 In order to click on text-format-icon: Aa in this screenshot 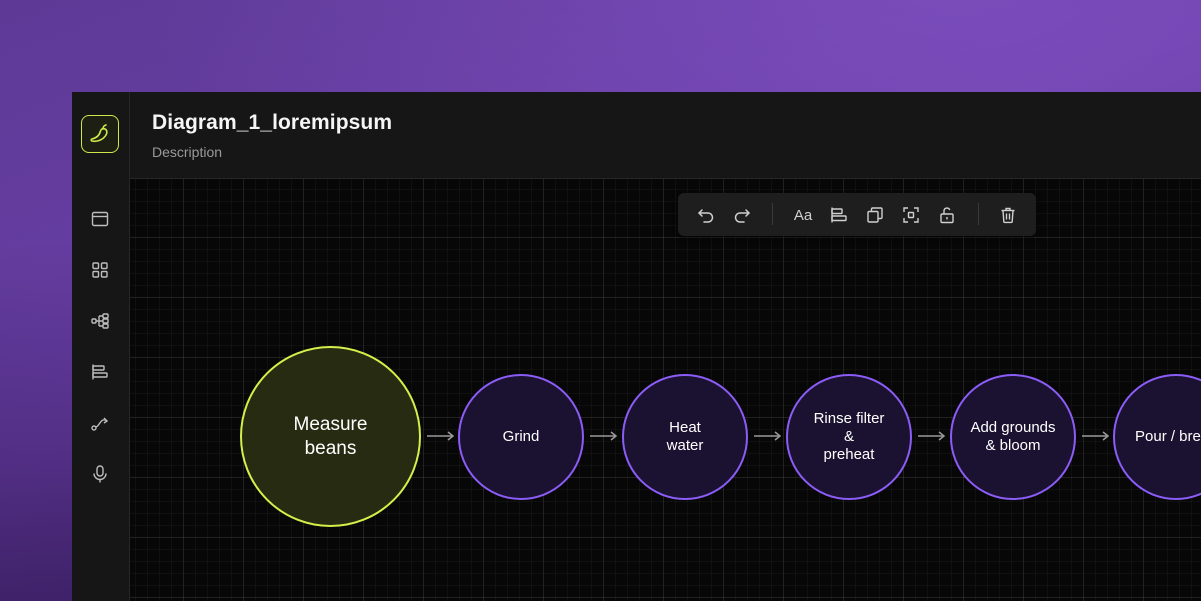, I will do `click(803, 215)`.